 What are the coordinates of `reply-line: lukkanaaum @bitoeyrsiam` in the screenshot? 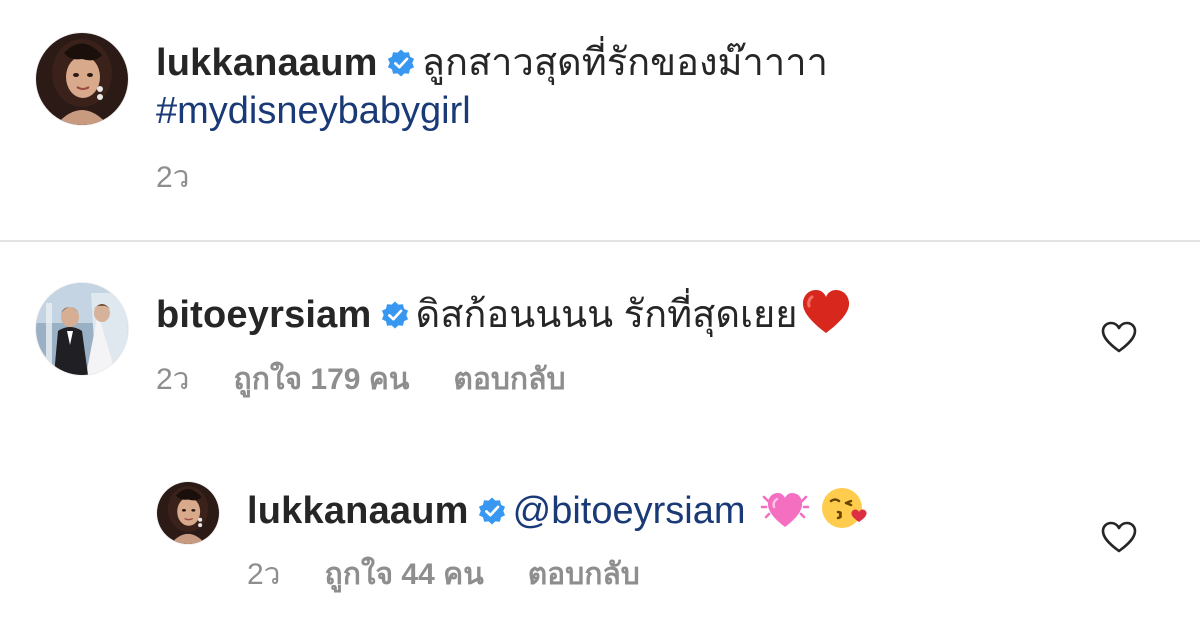 It's located at (557, 509).